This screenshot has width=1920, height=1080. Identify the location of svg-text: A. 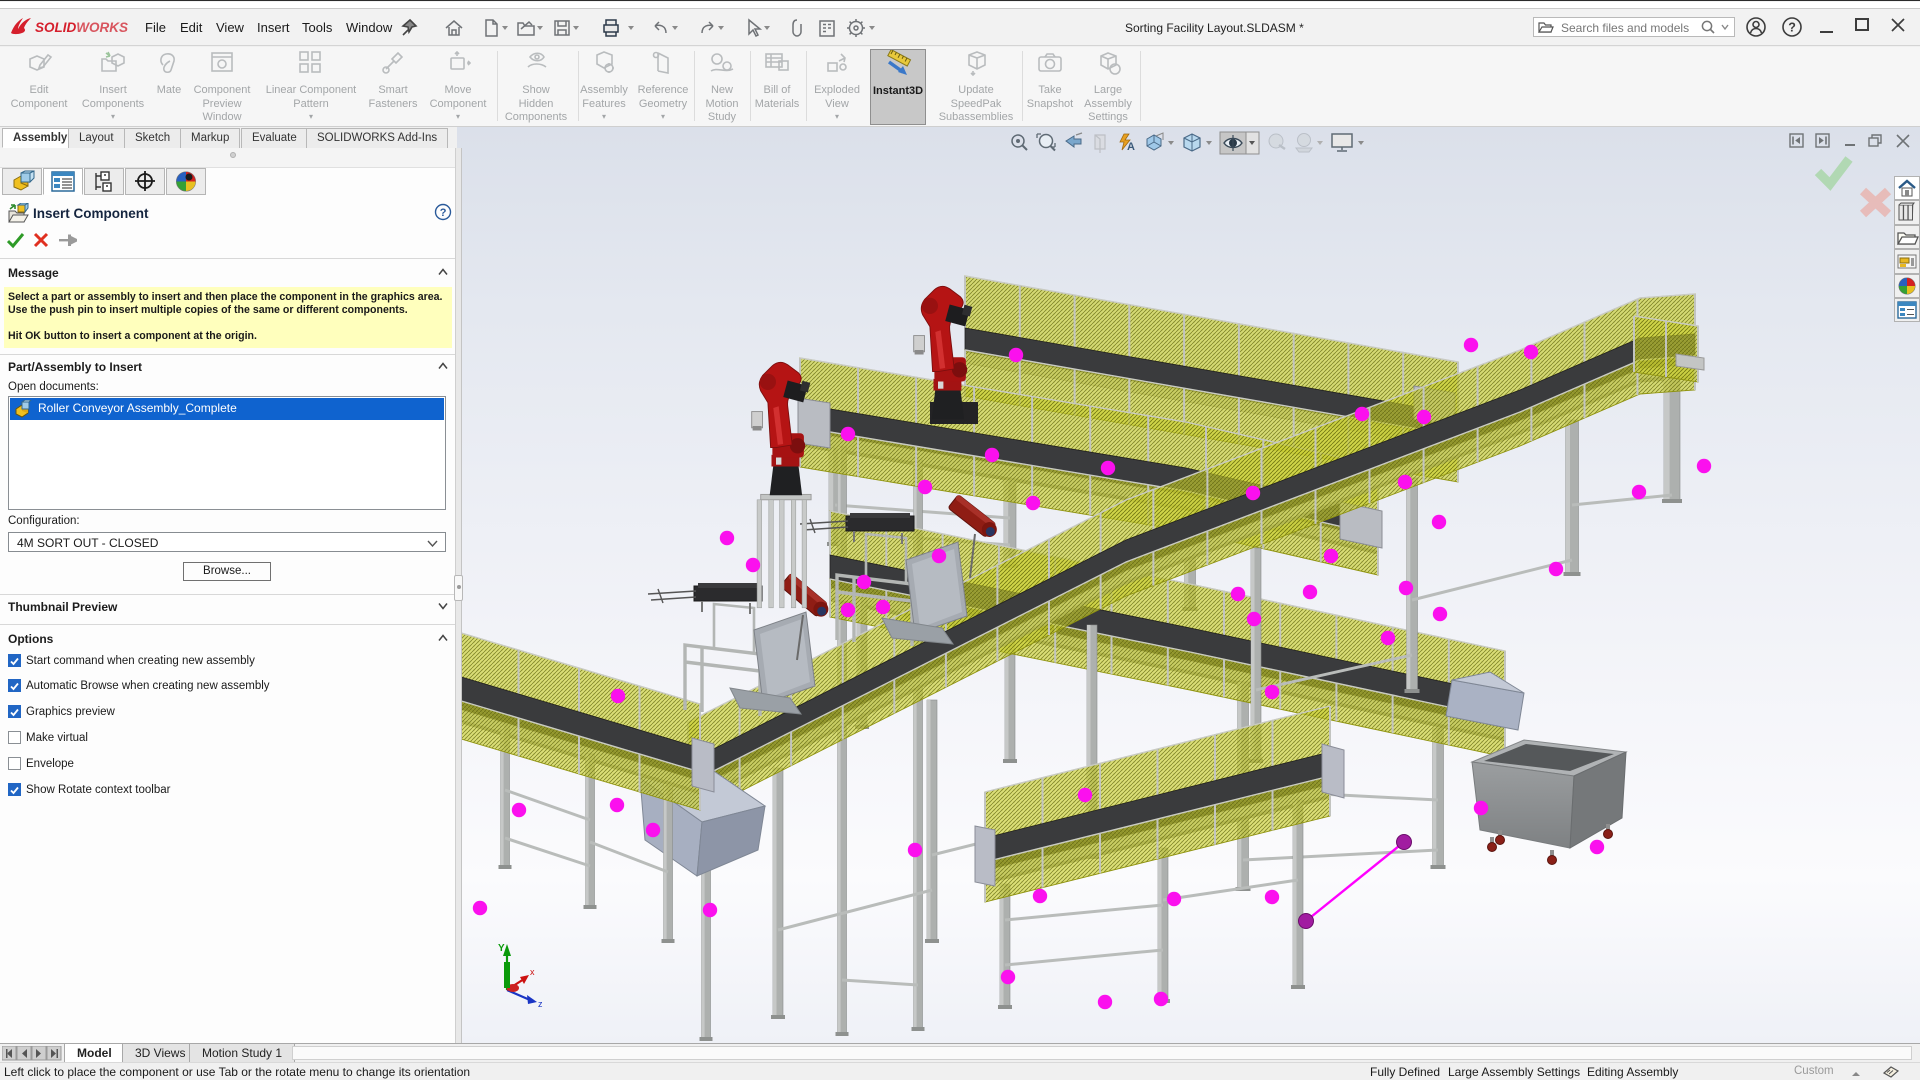
(1131, 147).